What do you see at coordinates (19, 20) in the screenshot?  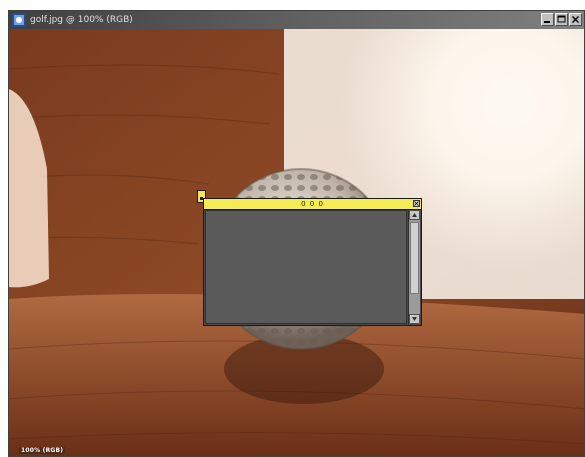 I see `document-icon` at bounding box center [19, 20].